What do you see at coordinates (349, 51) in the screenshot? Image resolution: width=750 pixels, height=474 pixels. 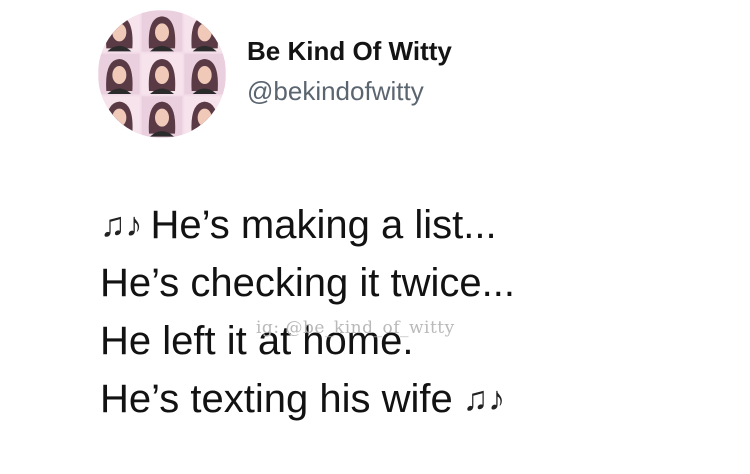 I see `author-display-name: Be Kind Of Witty` at bounding box center [349, 51].